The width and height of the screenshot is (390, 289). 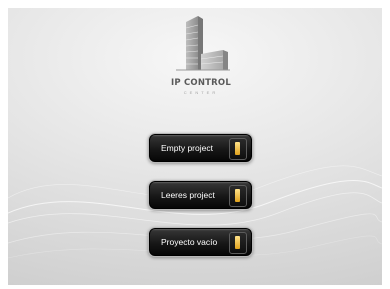 I want to click on button-label: Proyecto vacío, so click(x=189, y=242).